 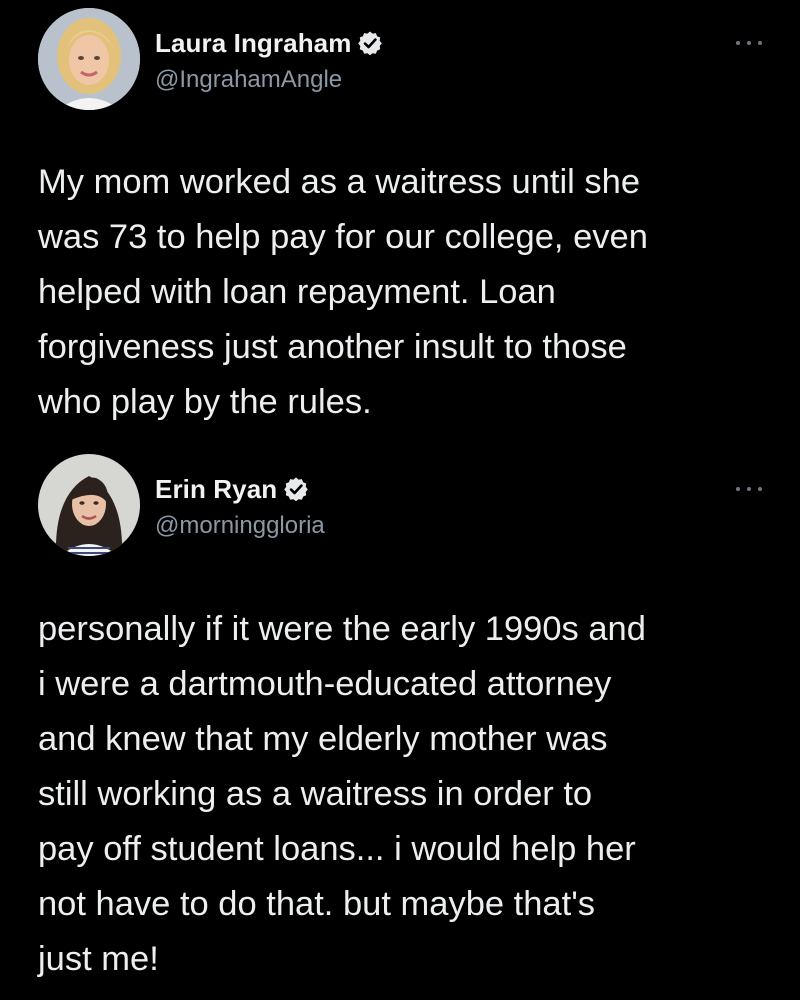 I want to click on display-name: Erin Ryan, so click(x=216, y=489).